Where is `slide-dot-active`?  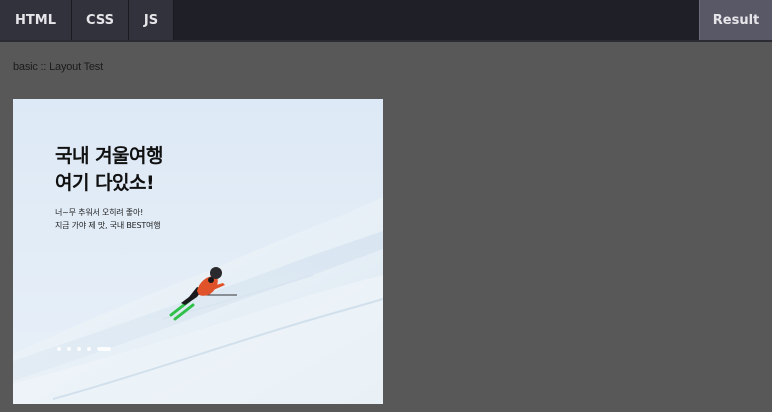
slide-dot-active is located at coordinates (104, 349).